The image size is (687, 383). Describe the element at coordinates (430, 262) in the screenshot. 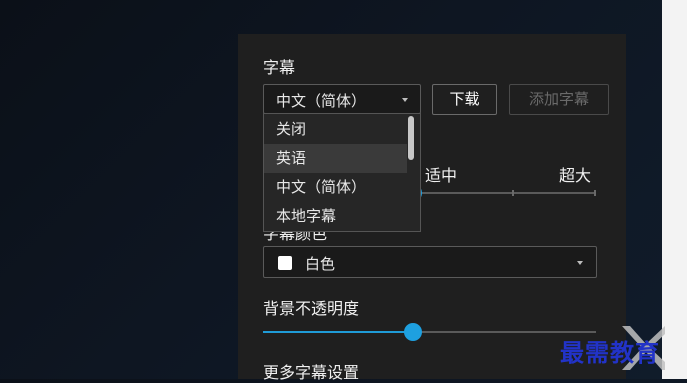

I see `font-color-select: 白色` at that location.